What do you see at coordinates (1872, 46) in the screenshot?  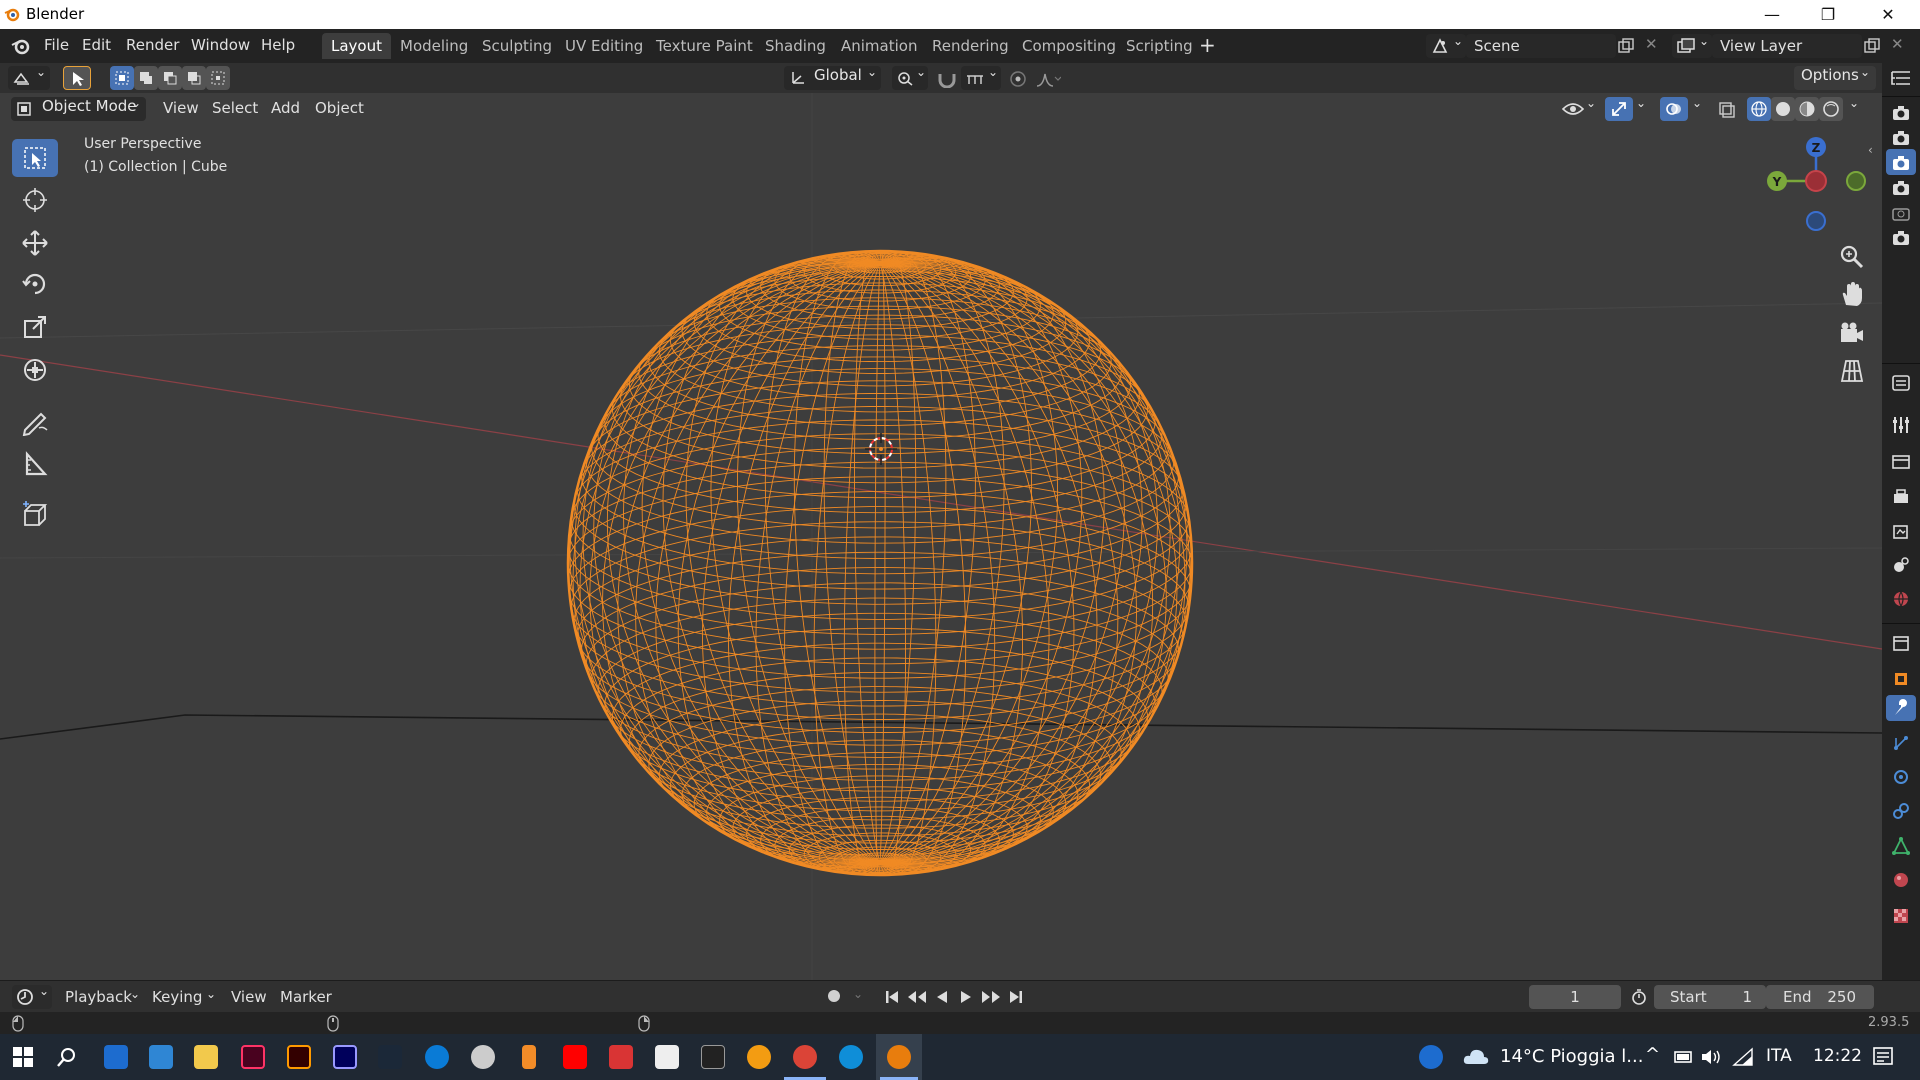 I see `new-view-layer-icon` at bounding box center [1872, 46].